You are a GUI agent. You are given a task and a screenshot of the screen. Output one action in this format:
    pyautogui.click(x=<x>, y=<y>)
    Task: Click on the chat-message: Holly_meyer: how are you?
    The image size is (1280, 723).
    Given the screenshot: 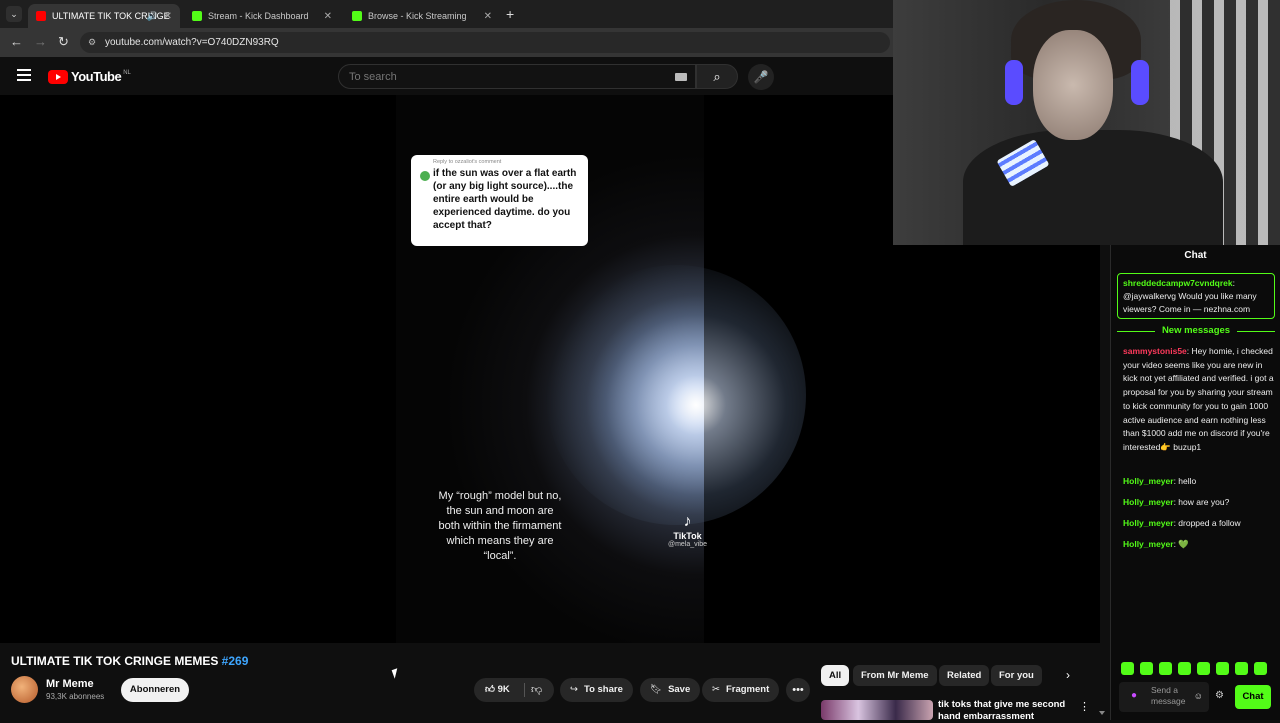 What is the action you would take?
    pyautogui.click(x=1176, y=502)
    